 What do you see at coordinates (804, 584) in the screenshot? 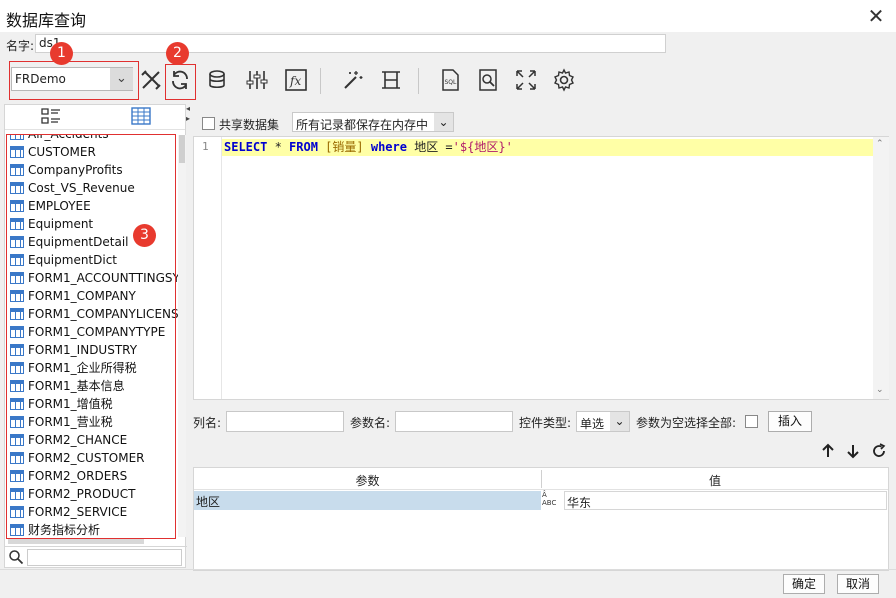
I see `ok-button: 确定` at bounding box center [804, 584].